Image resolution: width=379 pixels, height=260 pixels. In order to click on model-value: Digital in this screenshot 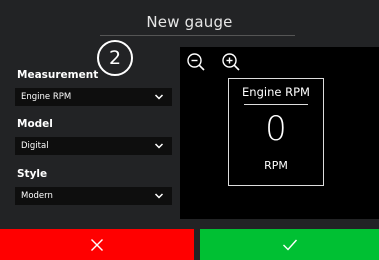, I will do `click(35, 146)`.